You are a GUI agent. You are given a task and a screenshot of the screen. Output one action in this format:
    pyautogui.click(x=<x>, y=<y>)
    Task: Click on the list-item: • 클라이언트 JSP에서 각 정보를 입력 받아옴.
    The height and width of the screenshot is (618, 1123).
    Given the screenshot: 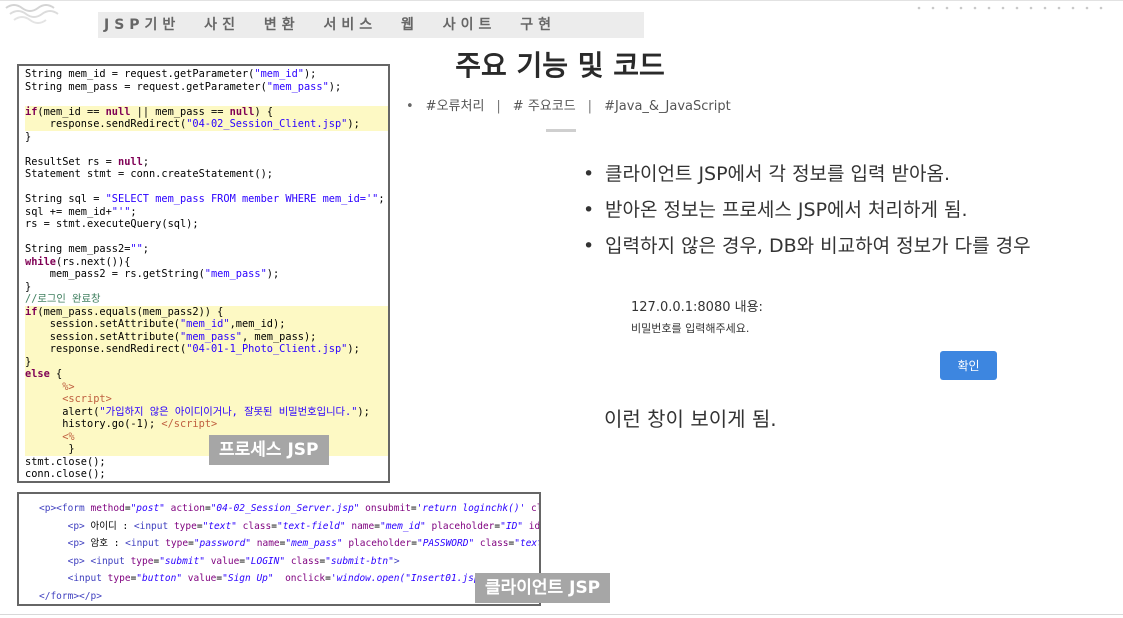 What is the action you would take?
    pyautogui.click(x=807, y=178)
    